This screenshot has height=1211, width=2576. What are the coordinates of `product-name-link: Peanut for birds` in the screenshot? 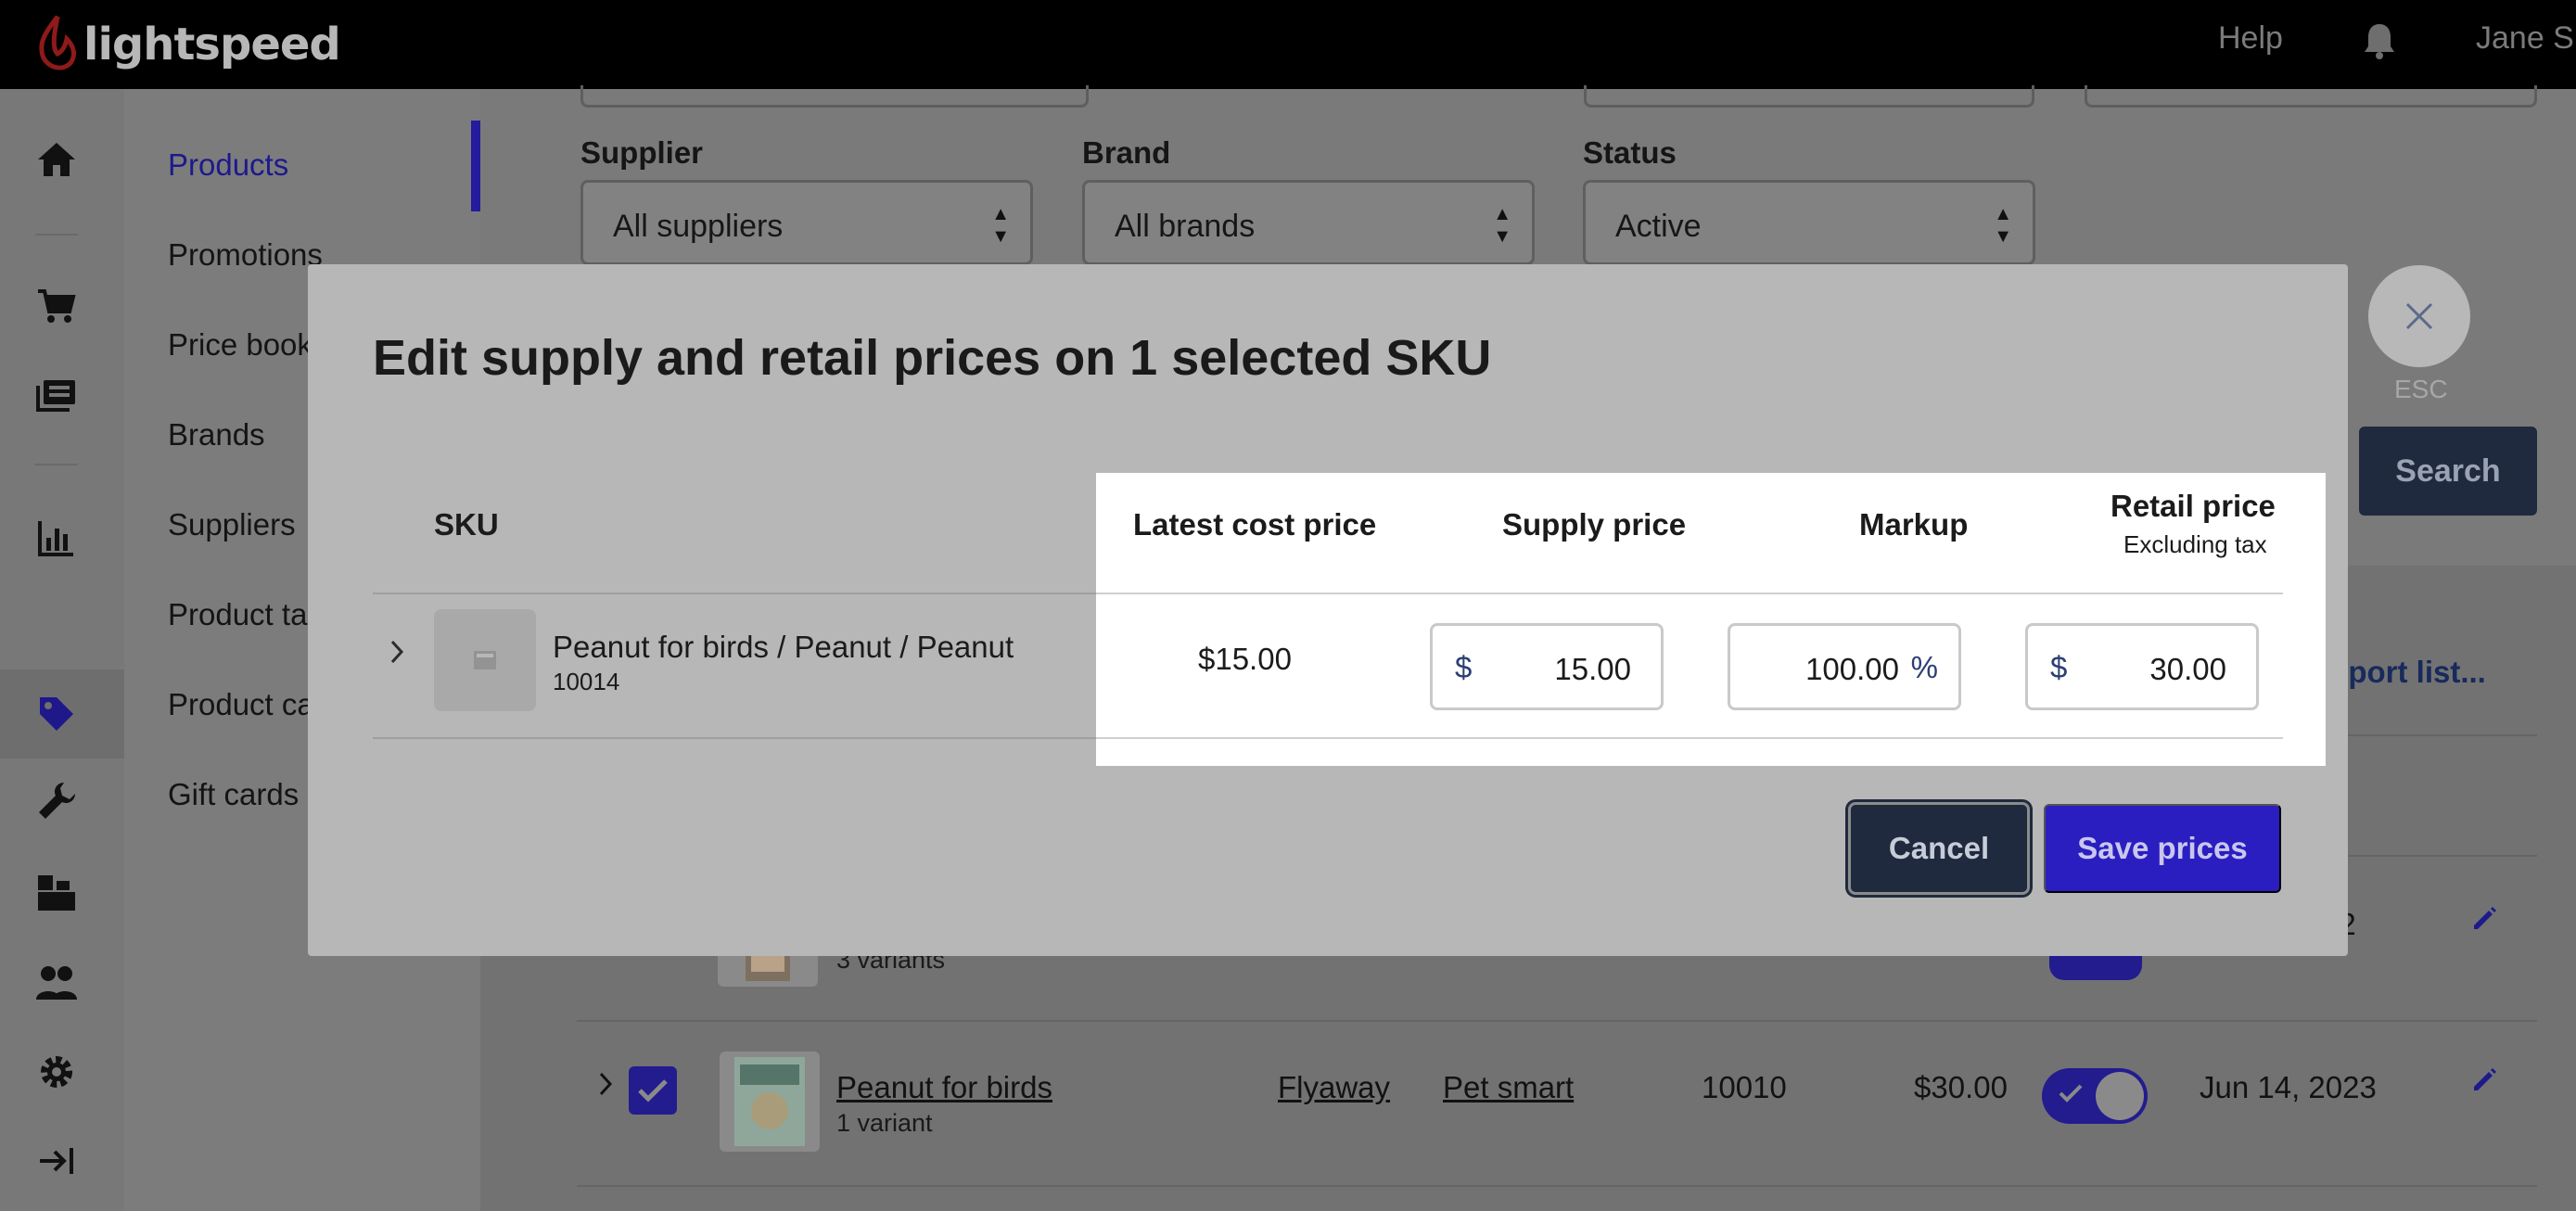 It's located at (944, 1087).